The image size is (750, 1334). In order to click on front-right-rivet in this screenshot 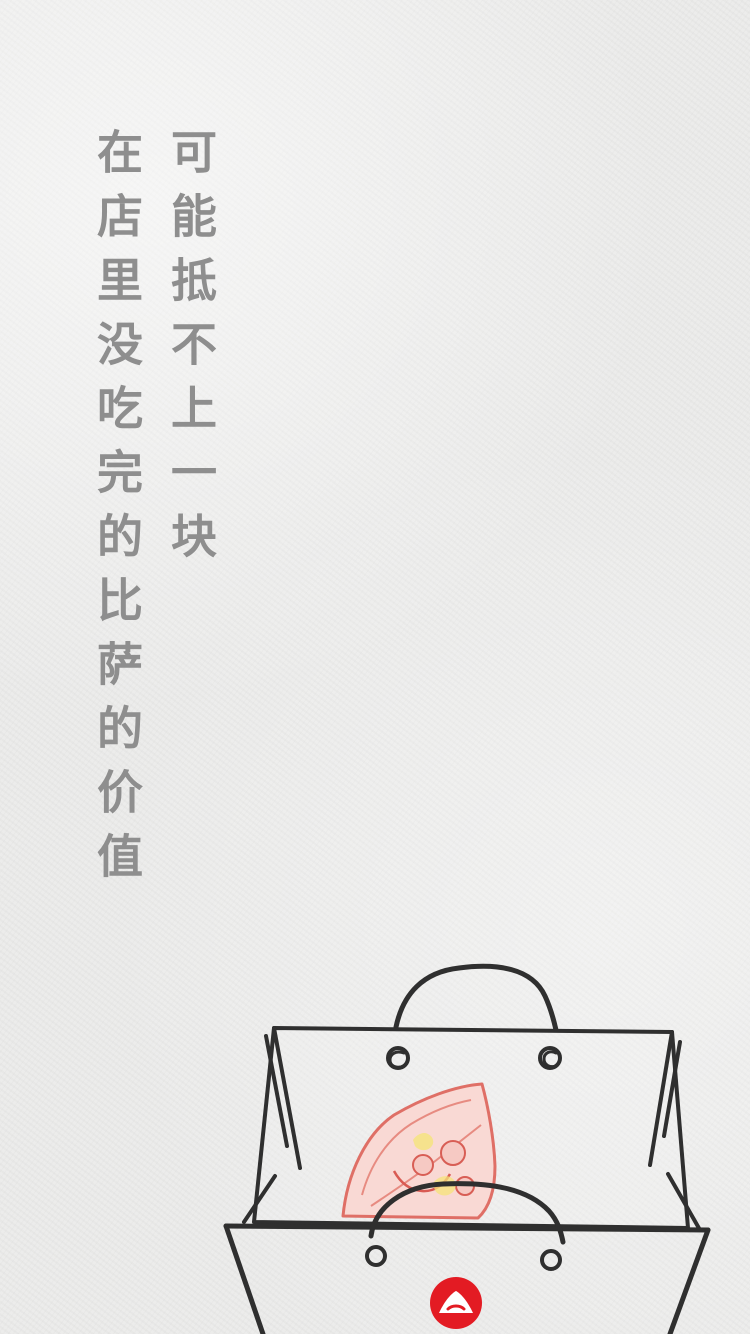, I will do `click(551, 1260)`.